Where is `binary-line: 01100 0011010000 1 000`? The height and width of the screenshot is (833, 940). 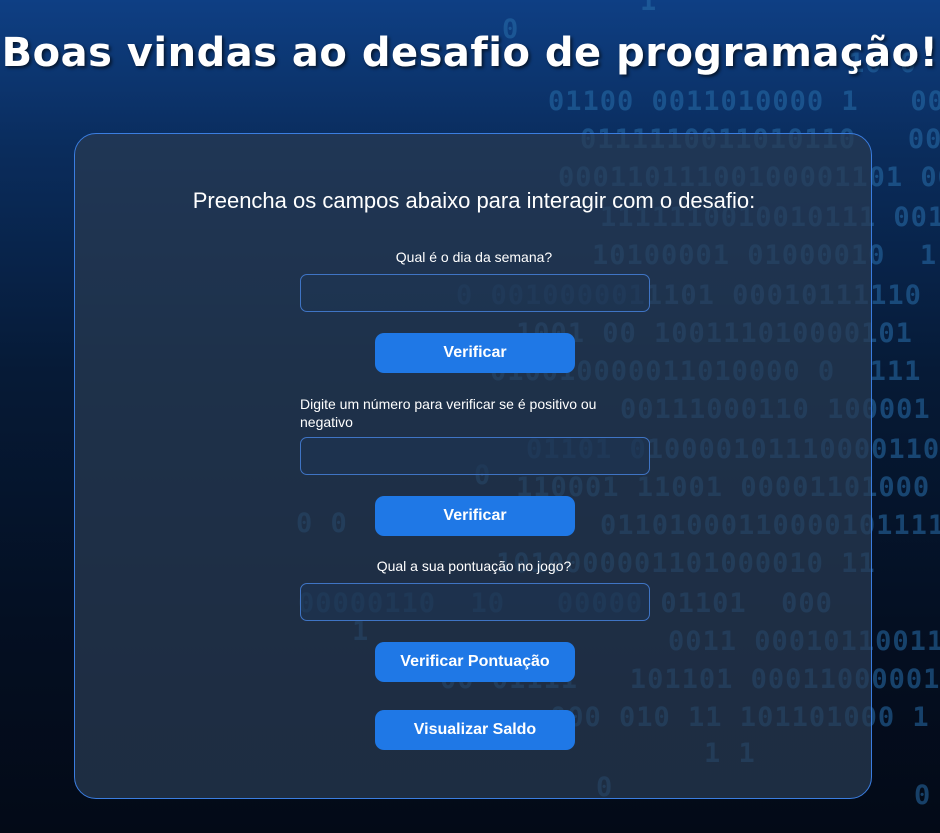
binary-line: 01100 0011010000 1 000 is located at coordinates (744, 101).